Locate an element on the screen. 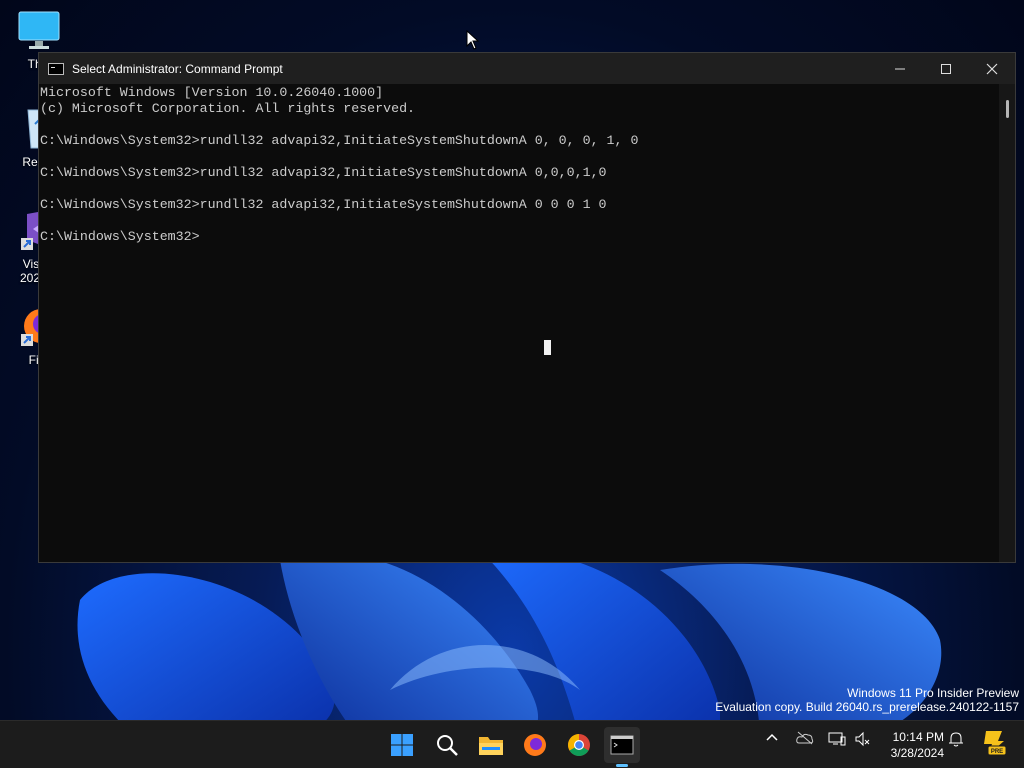  title-bar: Select Administrator: Command Prompt is located at coordinates (527, 68).